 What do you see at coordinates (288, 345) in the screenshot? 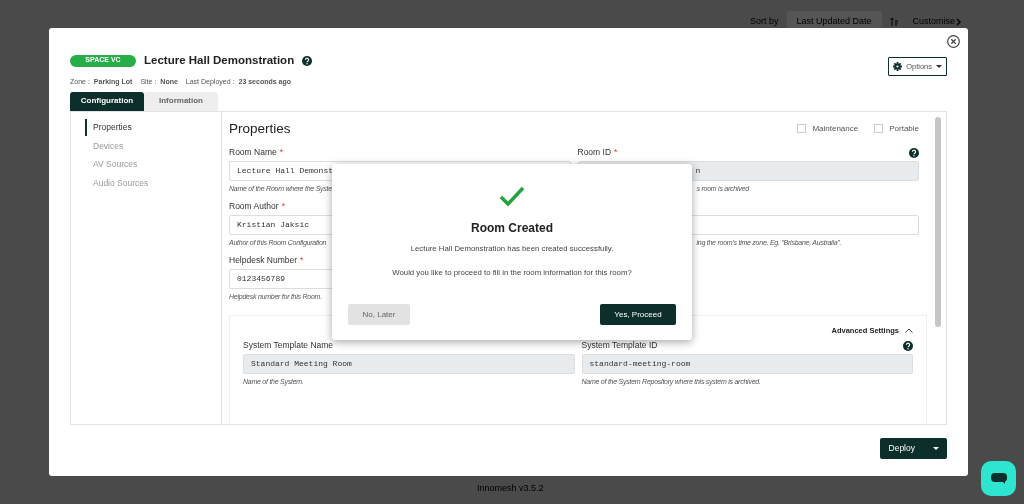
I see `field-label: System Template Name` at bounding box center [288, 345].